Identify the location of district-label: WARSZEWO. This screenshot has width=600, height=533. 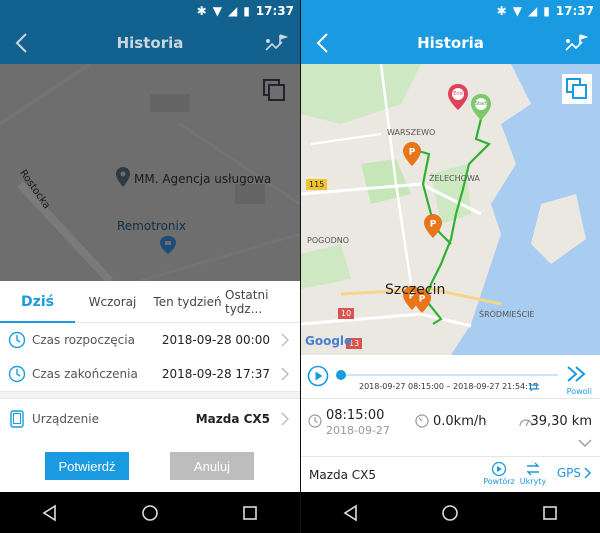
(411, 132).